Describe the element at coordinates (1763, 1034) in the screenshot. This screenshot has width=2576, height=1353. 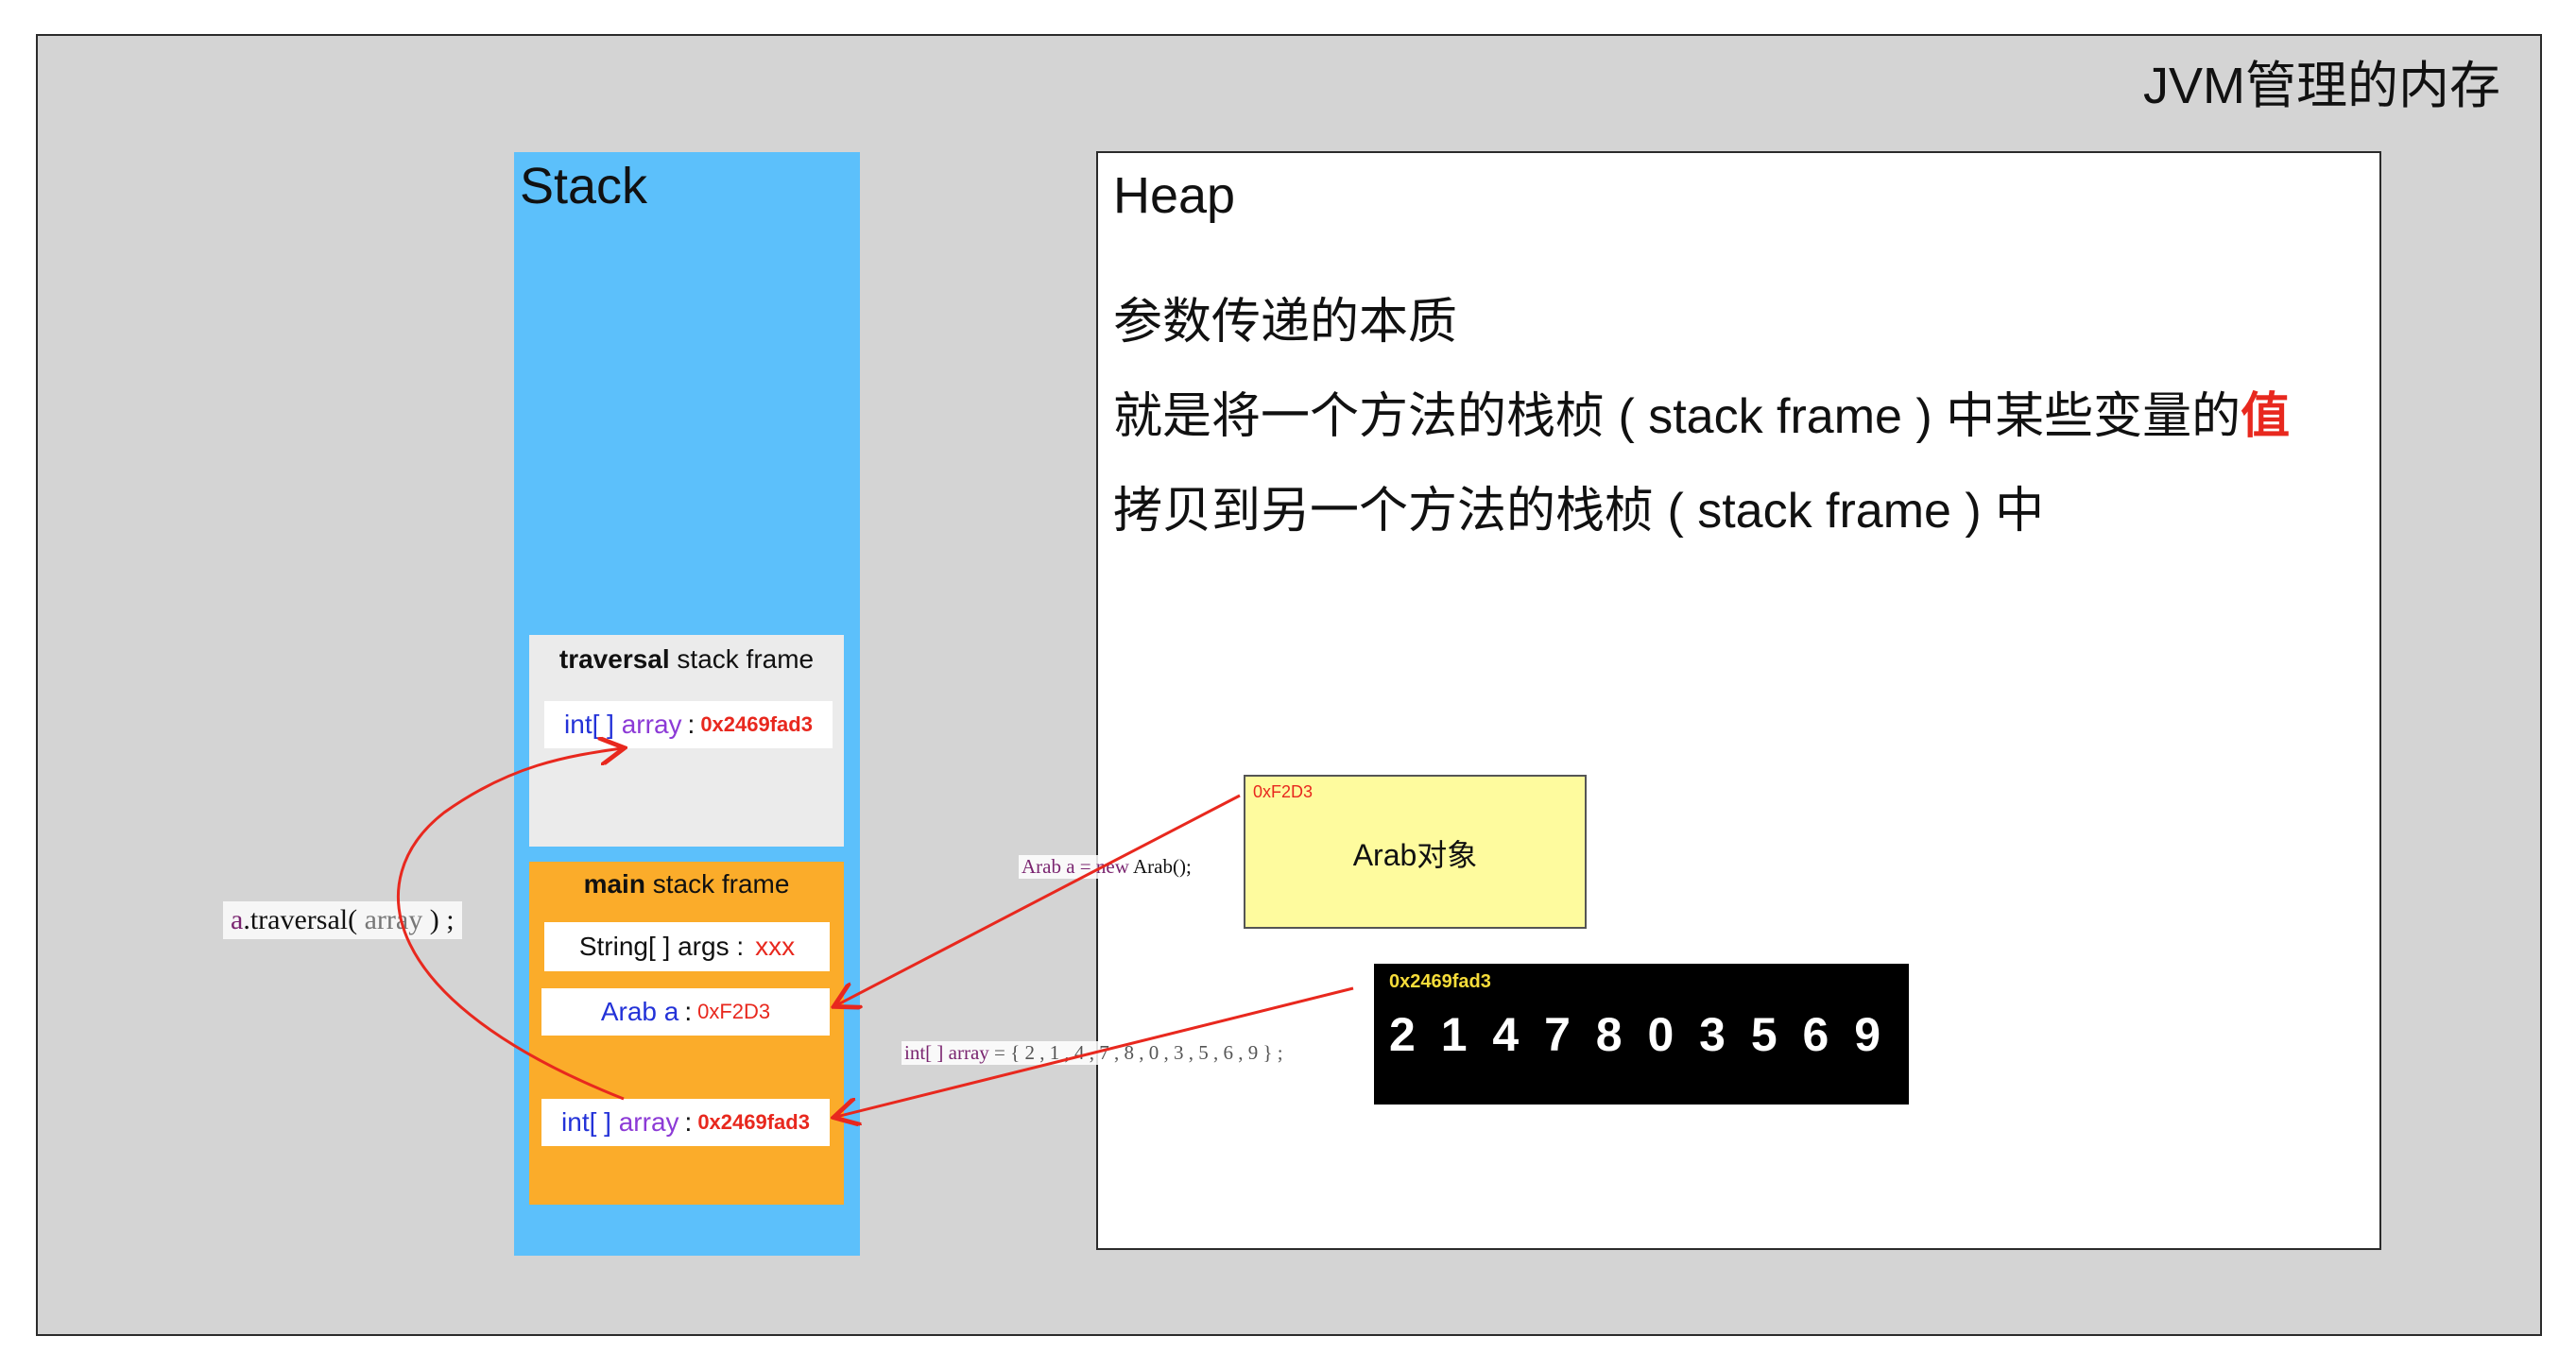
I see `array-element: 5` at that location.